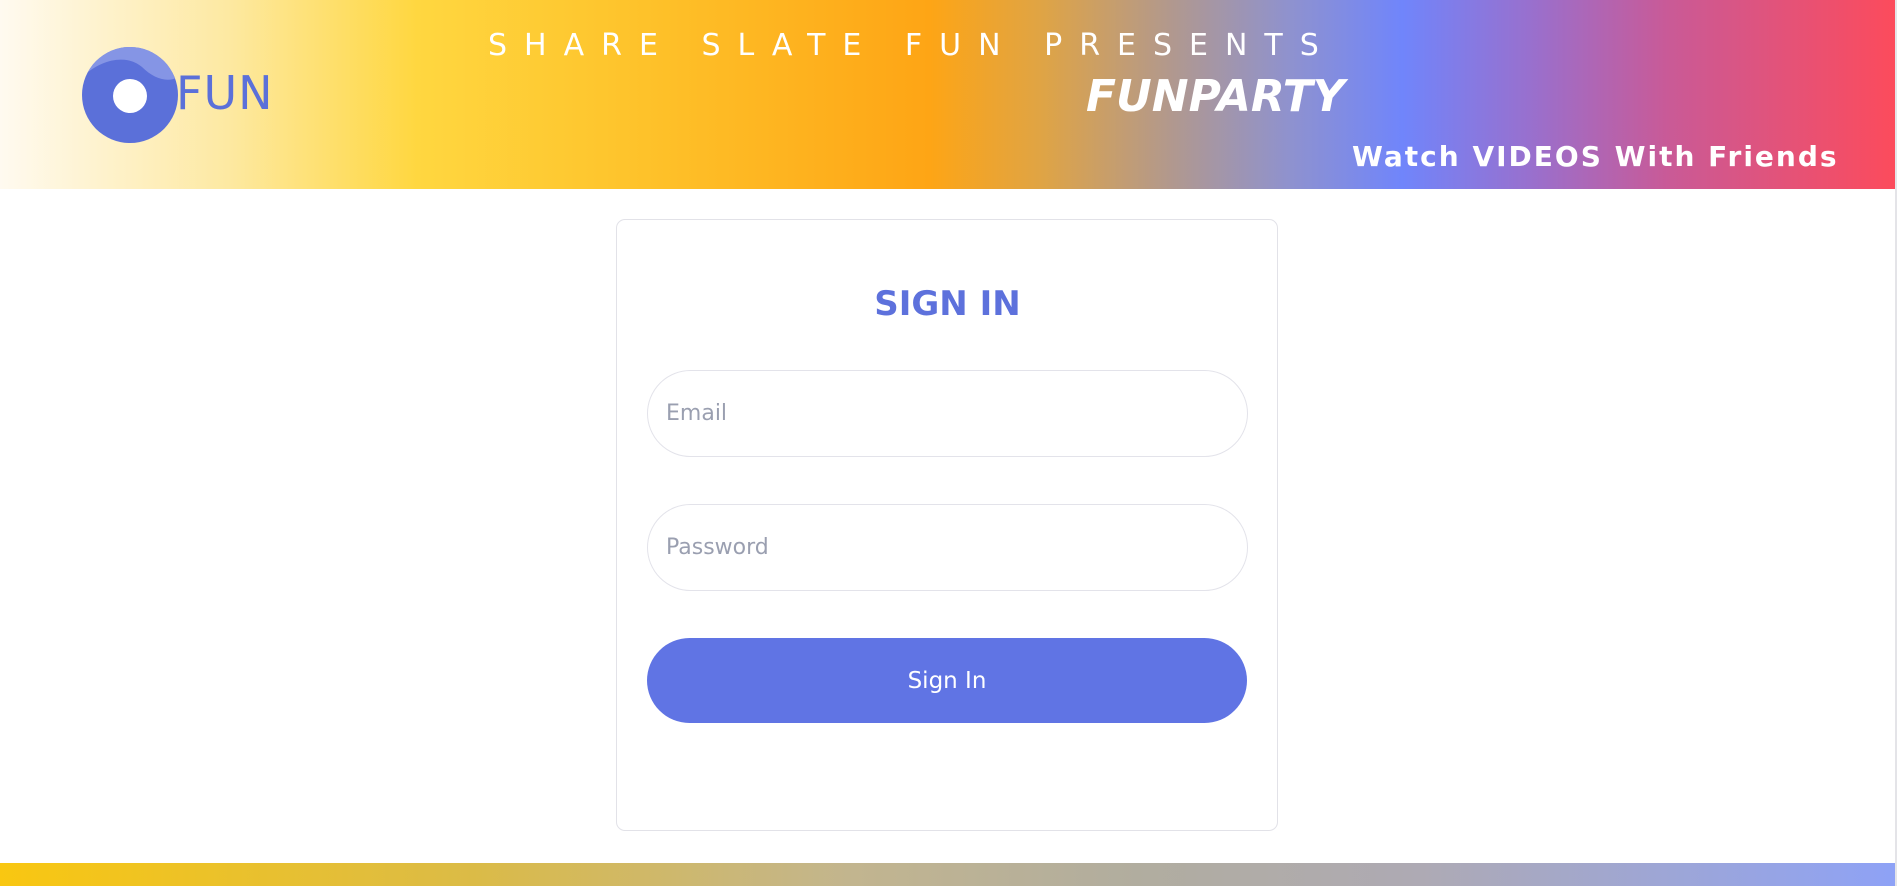 This screenshot has height=886, width=1897. I want to click on email-field, so click(947, 413).